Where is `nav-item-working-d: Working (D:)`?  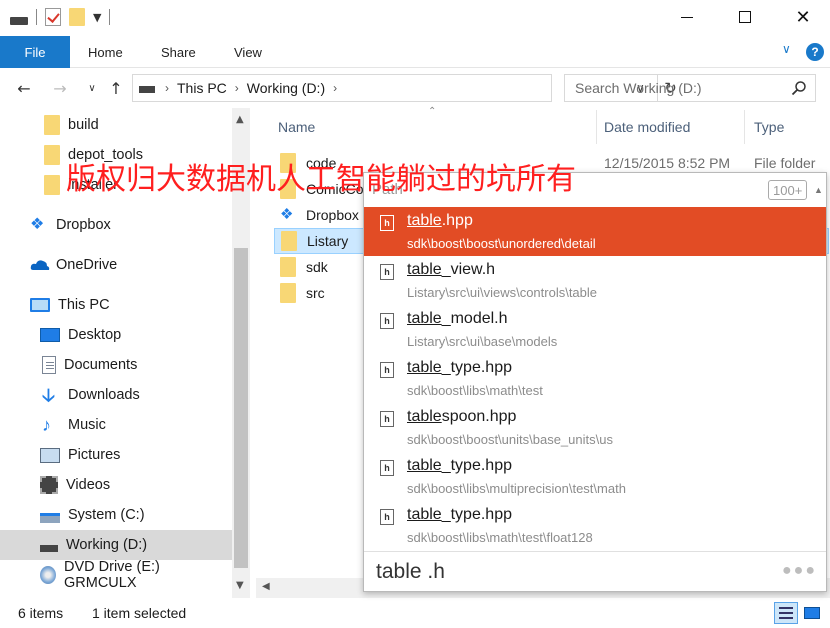
nav-item-working-d: Working (D:) is located at coordinates (116, 545).